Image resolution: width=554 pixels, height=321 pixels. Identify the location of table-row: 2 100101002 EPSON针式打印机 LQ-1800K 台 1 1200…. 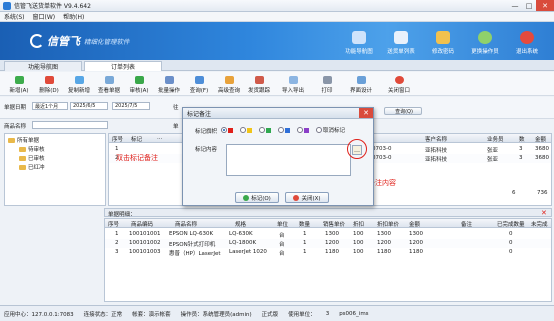
(328, 243).